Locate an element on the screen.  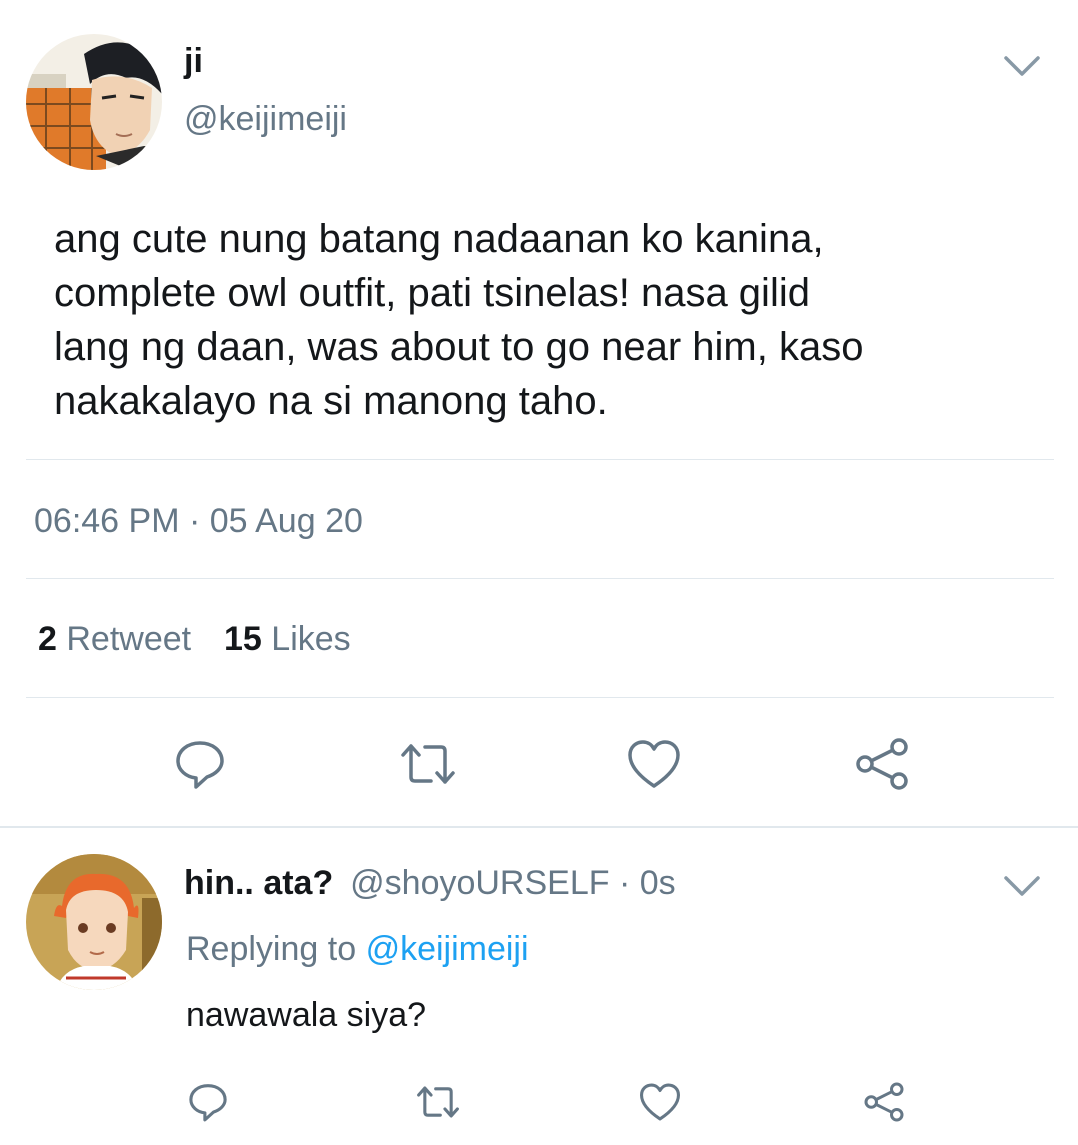
retweet-label: Retweet is located at coordinates (129, 639).